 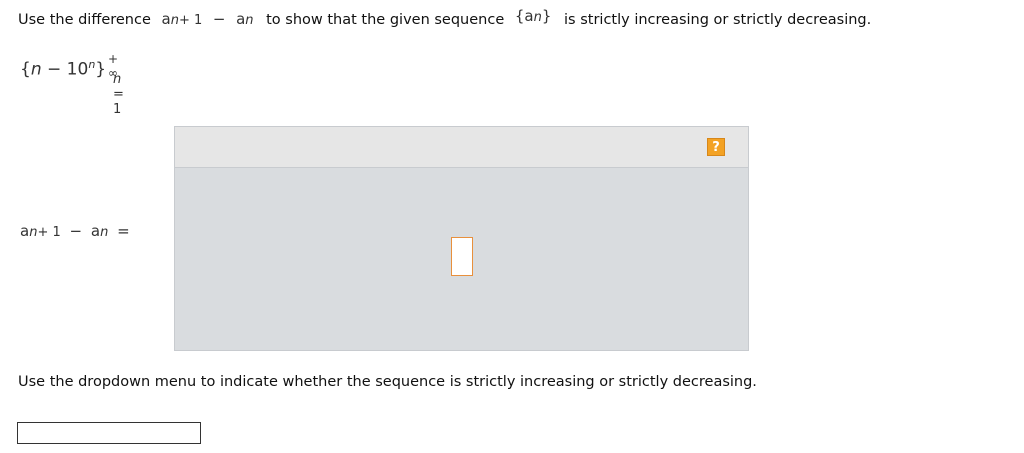 I want to click on sequence-set: {an}, so click(x=533, y=16).